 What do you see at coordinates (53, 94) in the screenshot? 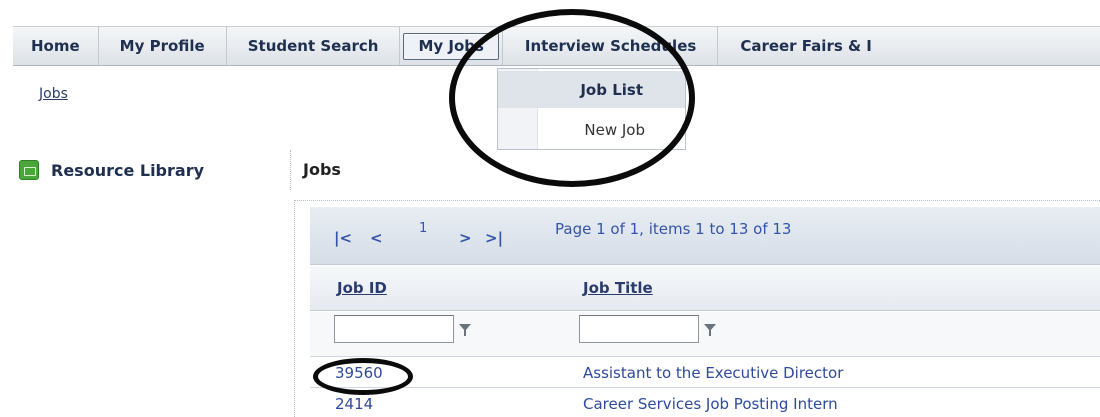
I see `breadcrumb: Jobs` at bounding box center [53, 94].